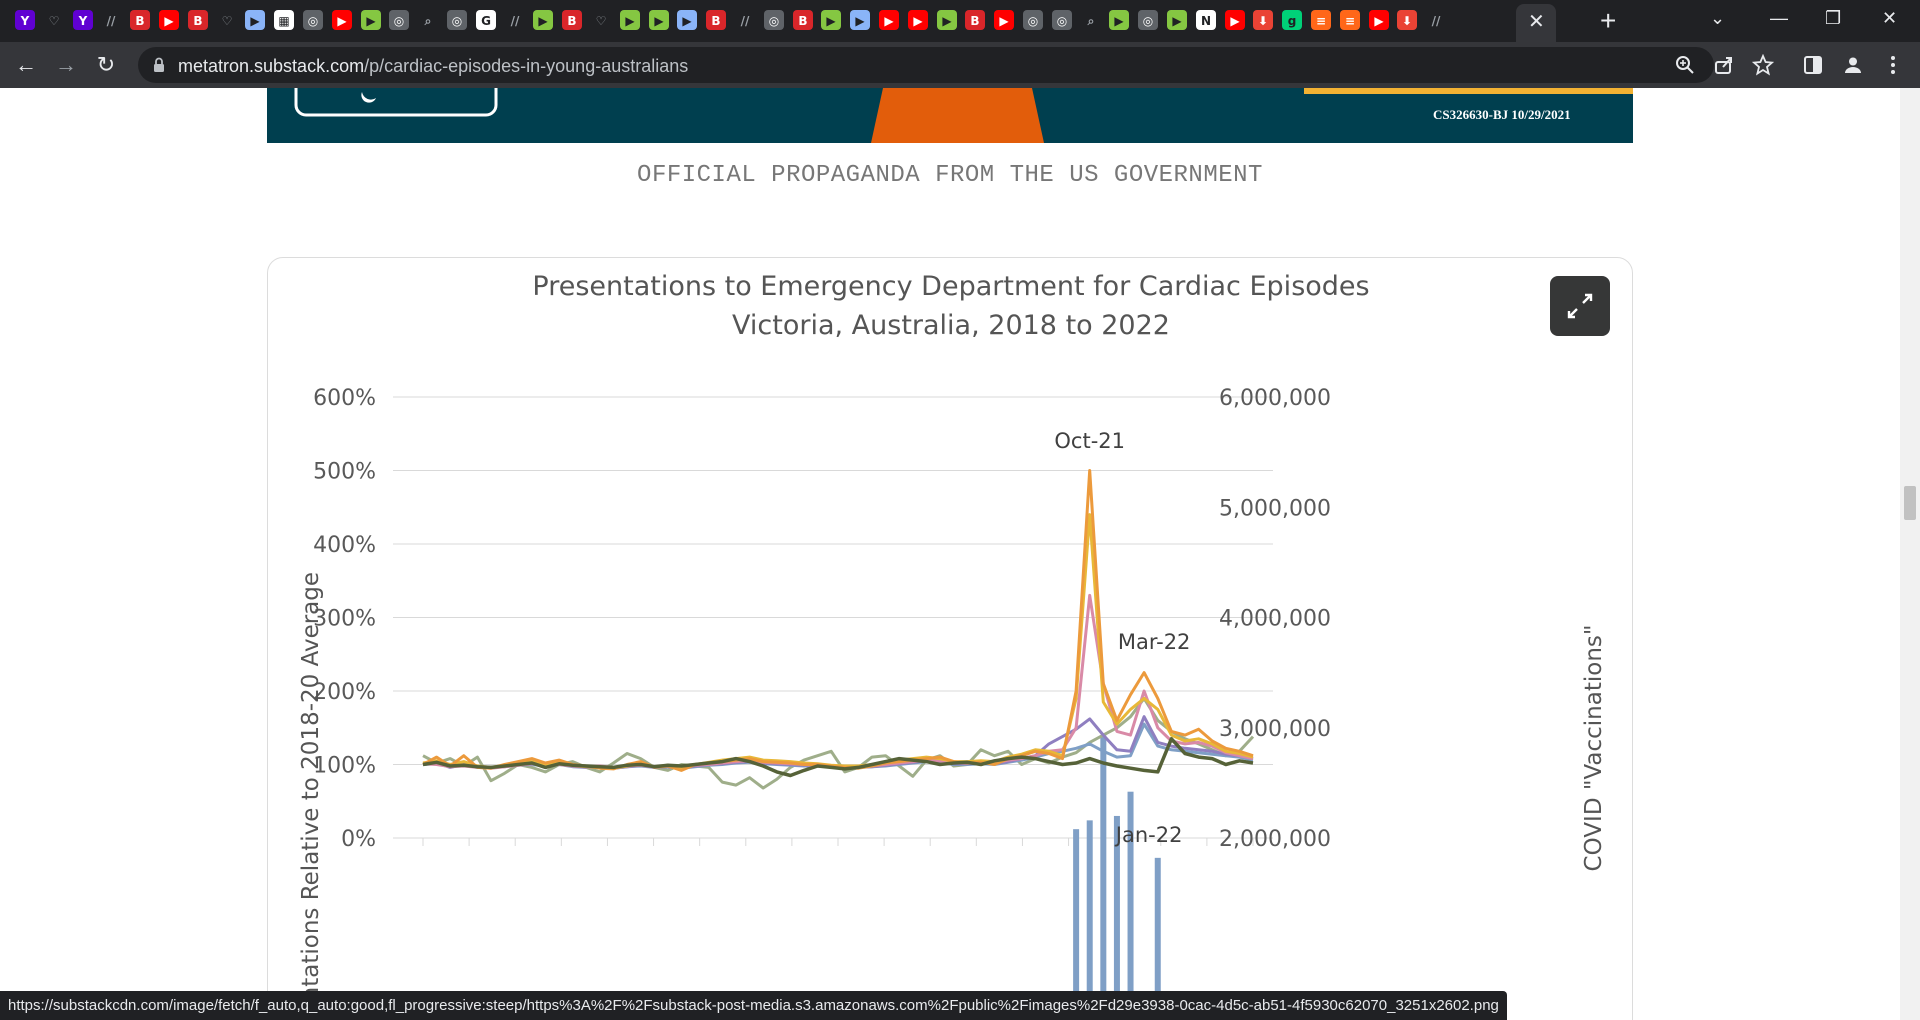 The width and height of the screenshot is (1920, 1020). Describe the element at coordinates (66, 65) in the screenshot. I see `forward-button: →` at that location.